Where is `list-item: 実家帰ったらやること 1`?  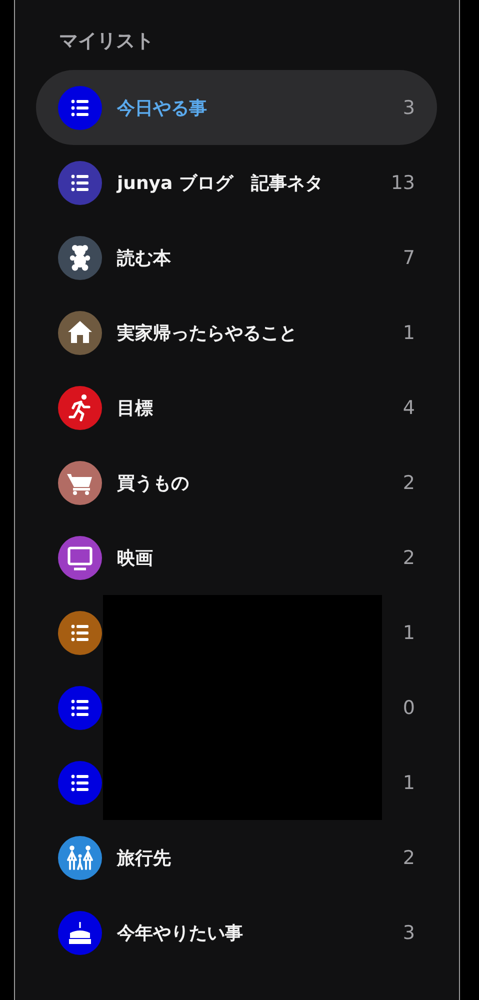
list-item: 実家帰ったらやること 1 is located at coordinates (236, 332).